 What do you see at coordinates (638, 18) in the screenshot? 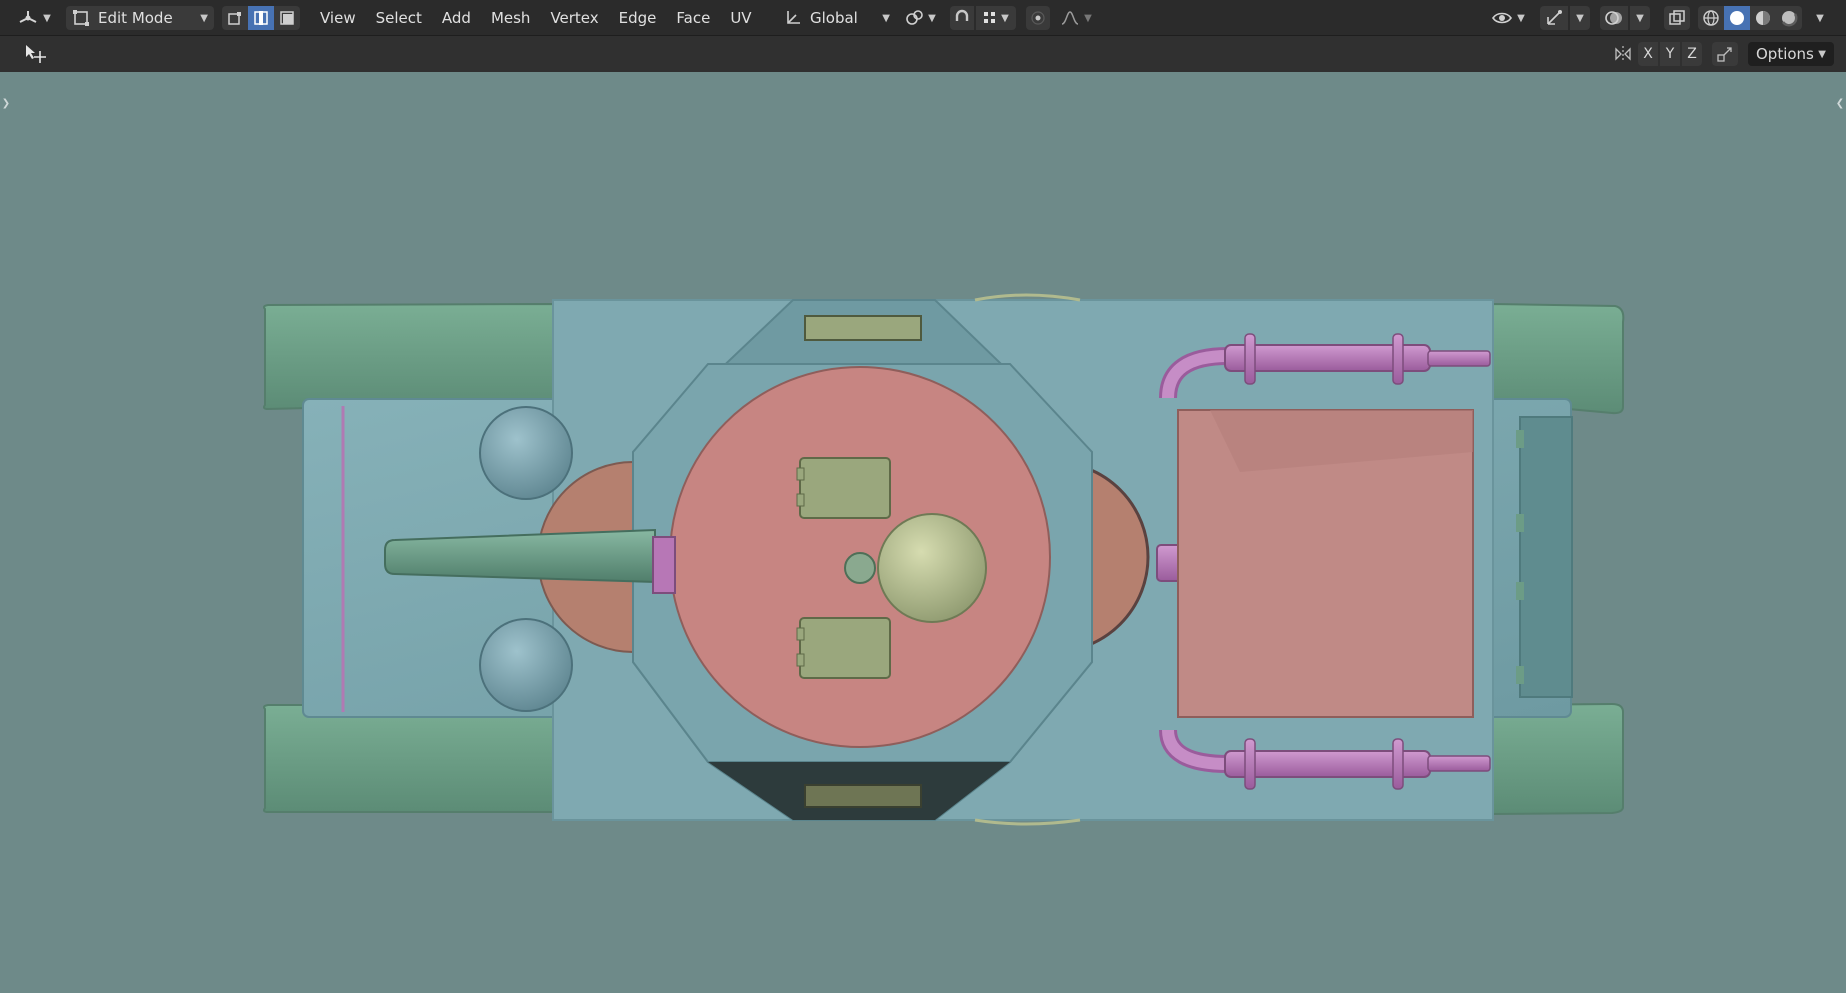
I see `menu-edge: Edge` at bounding box center [638, 18].